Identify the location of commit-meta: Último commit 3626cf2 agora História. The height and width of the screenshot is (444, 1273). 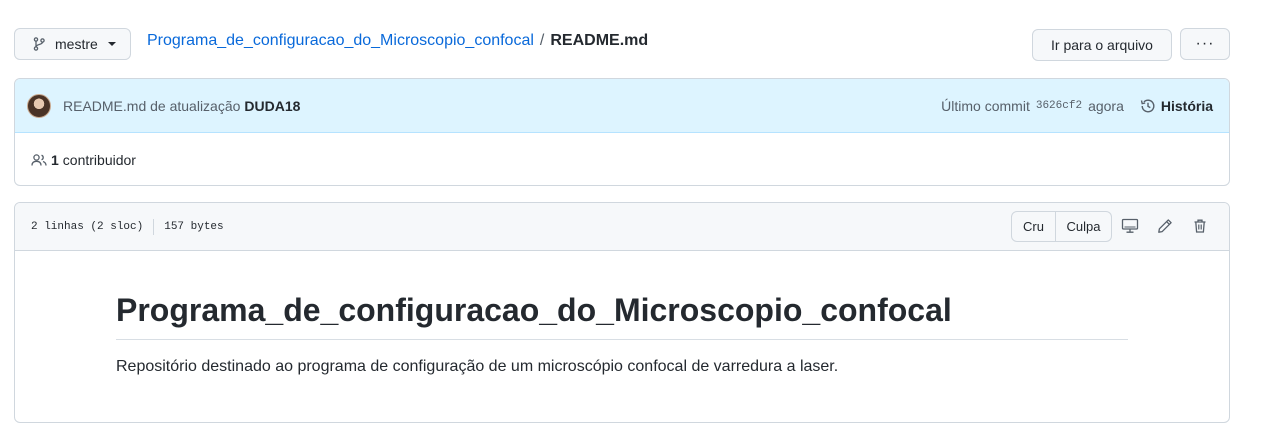
(1077, 106).